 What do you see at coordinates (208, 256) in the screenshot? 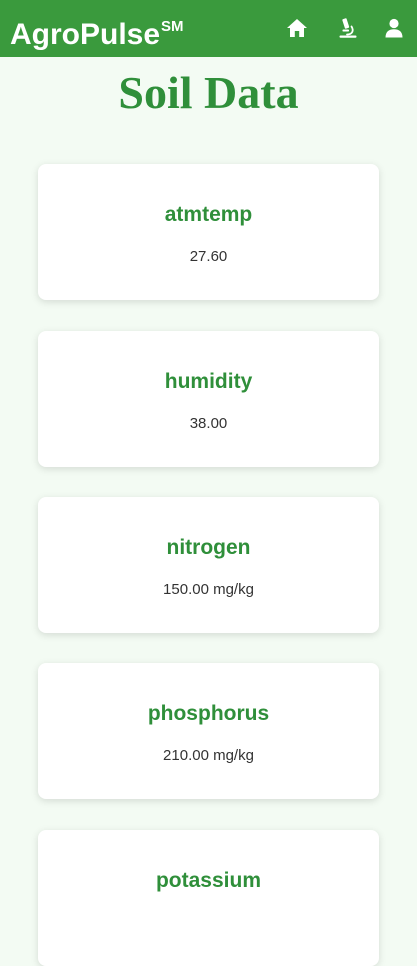
I see `card-value: 27.60` at bounding box center [208, 256].